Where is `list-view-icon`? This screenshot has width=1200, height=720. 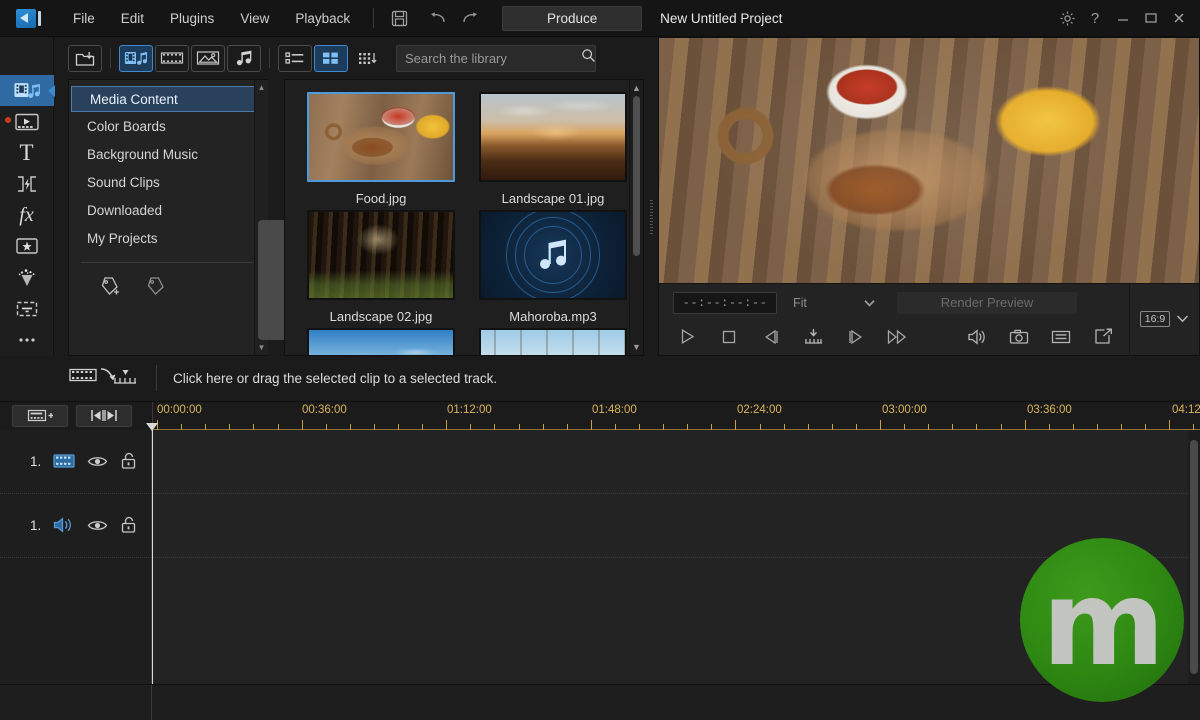 list-view-icon is located at coordinates (295, 58).